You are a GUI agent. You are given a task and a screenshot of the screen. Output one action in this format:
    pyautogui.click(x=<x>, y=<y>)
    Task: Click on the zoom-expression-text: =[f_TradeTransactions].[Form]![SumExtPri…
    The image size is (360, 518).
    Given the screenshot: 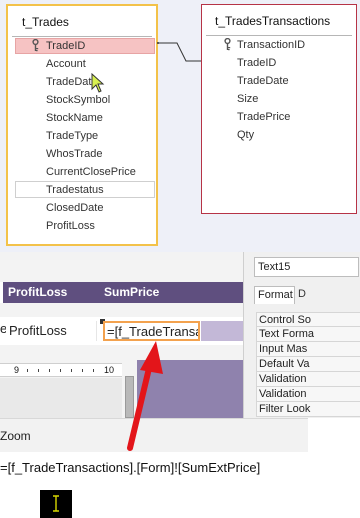 What is the action you would take?
    pyautogui.click(x=130, y=467)
    